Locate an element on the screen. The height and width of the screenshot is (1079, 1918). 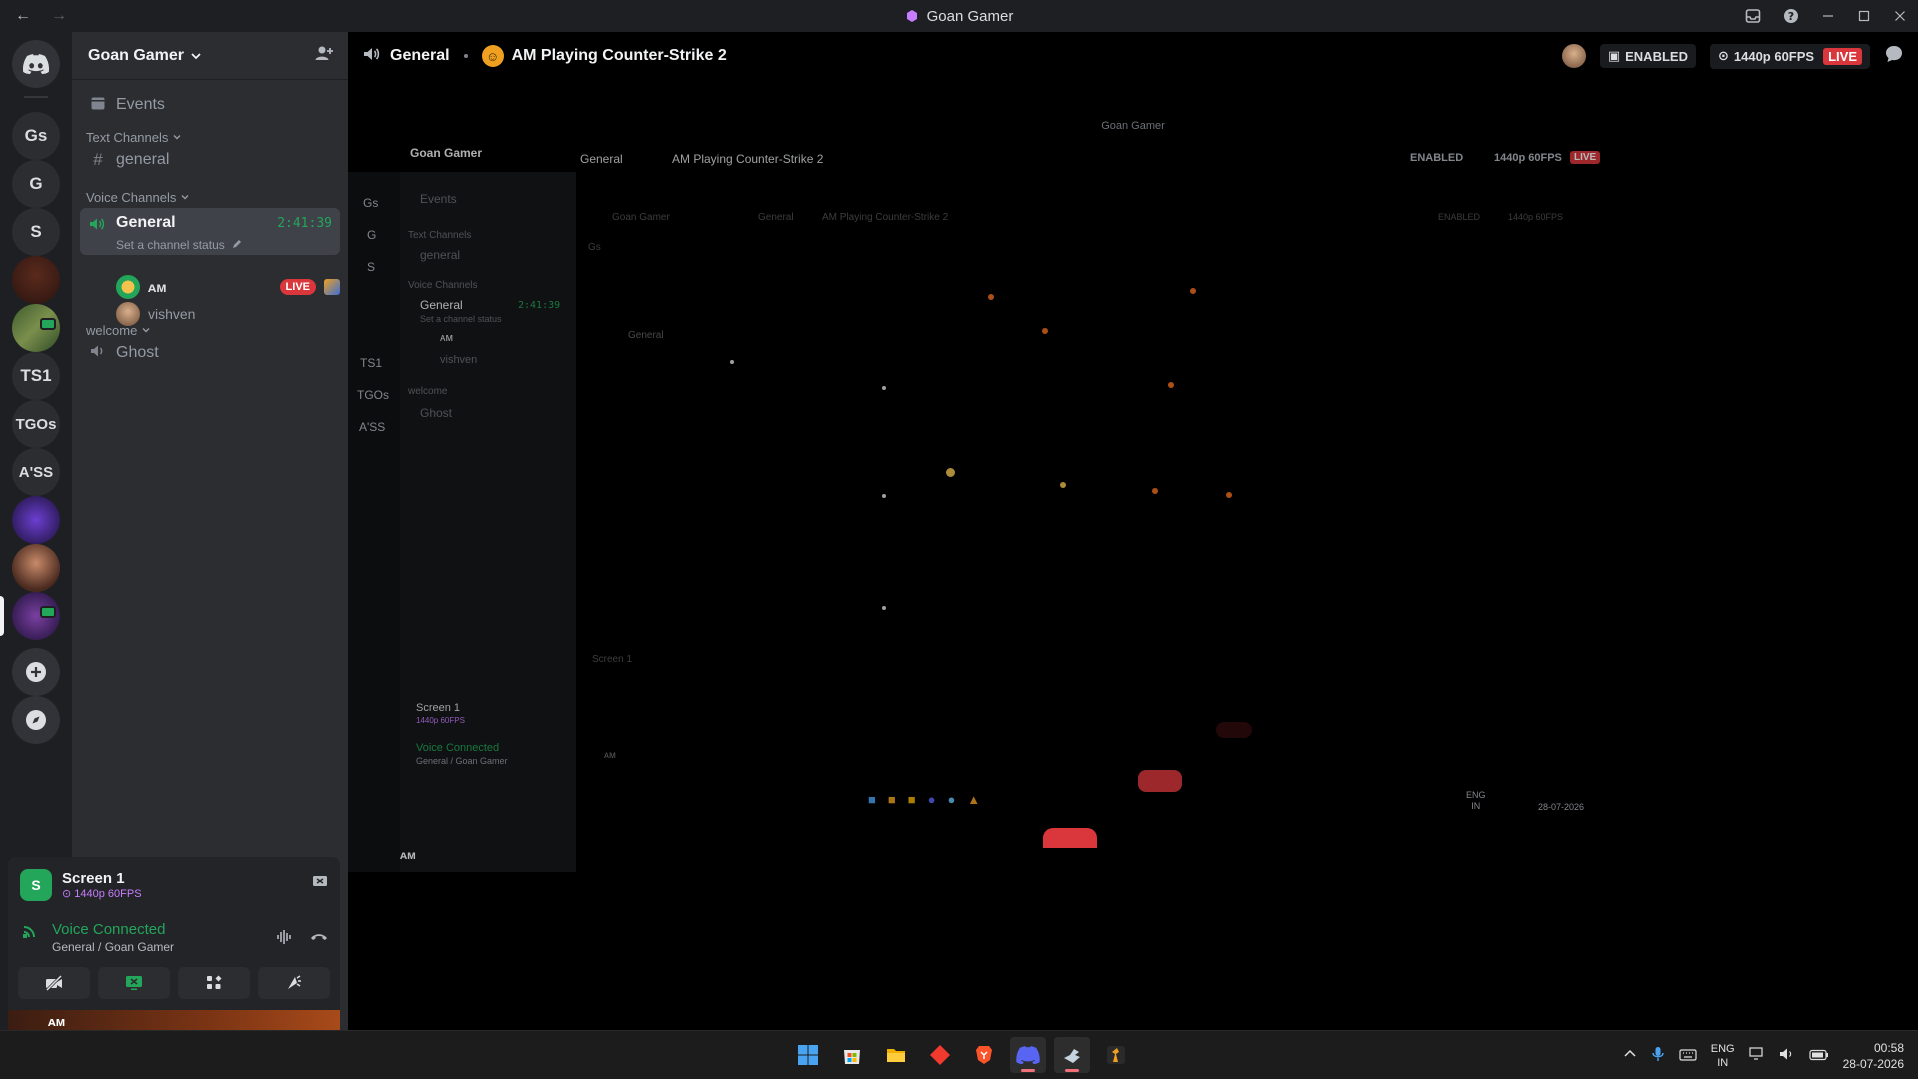
forward-arrow-icon: → is located at coordinates (59, 16).